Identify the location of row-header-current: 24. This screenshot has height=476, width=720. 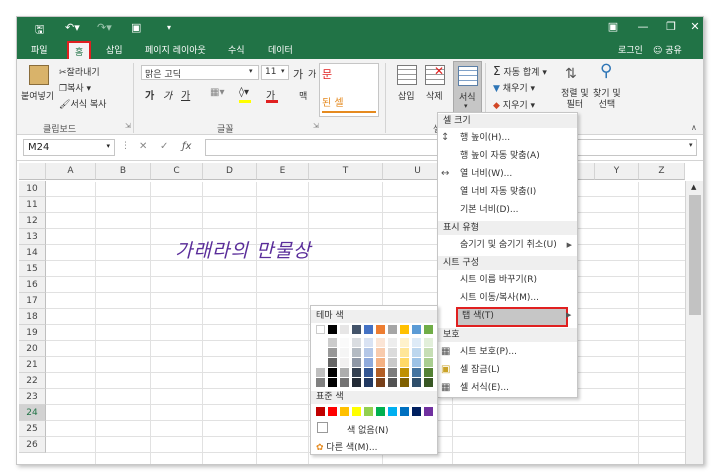
(32, 413).